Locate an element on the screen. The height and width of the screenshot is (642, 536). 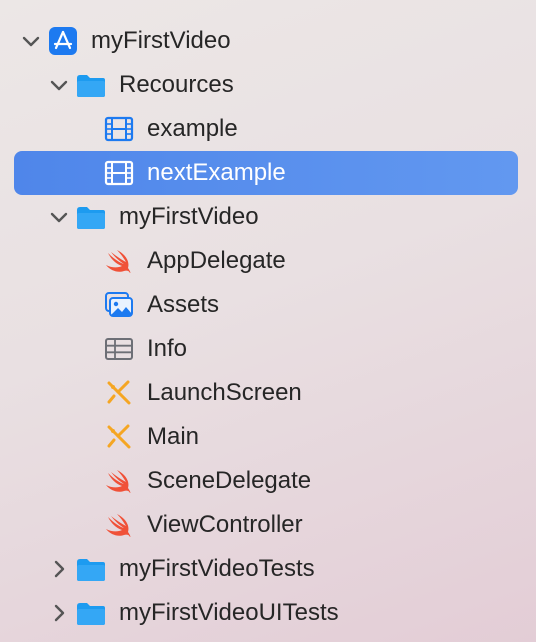
plist-icon is located at coordinates (119, 349).